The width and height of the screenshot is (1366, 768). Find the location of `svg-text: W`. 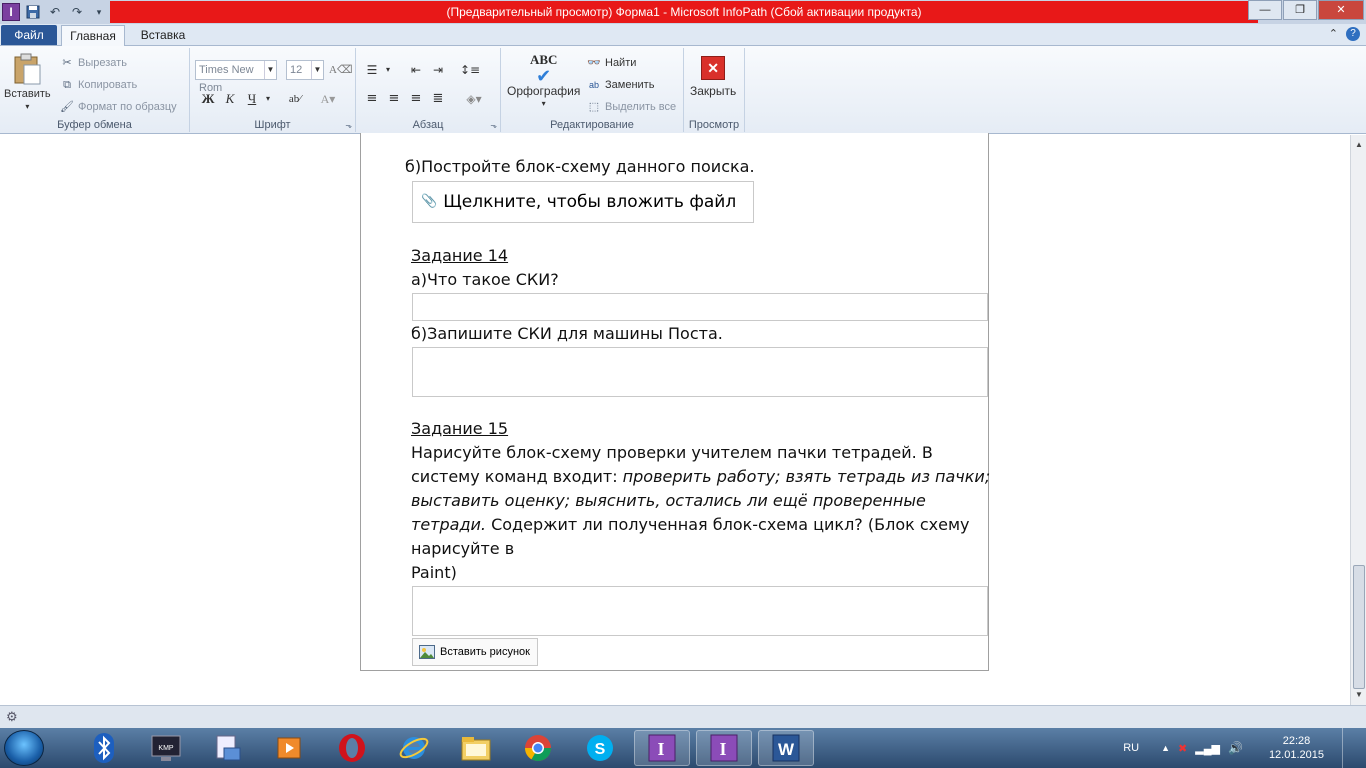

svg-text: W is located at coordinates (786, 749).